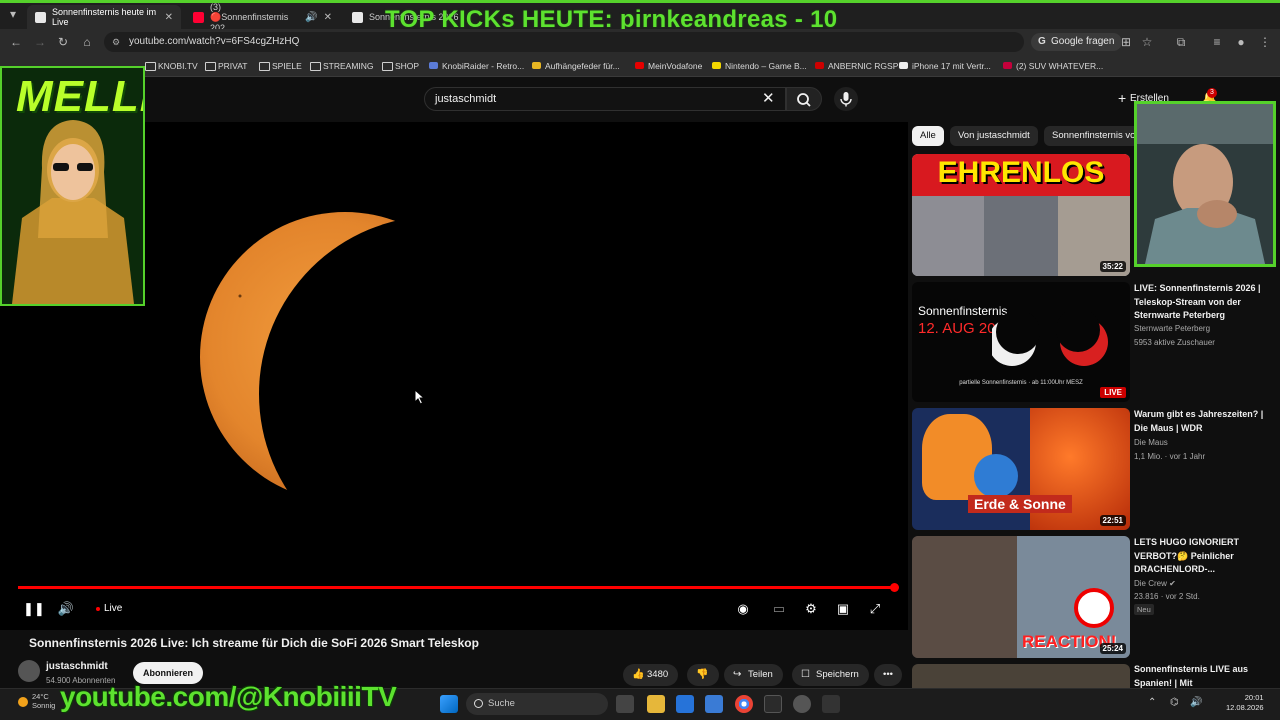  I want to click on share-button: ↪ Teilen, so click(753, 675).